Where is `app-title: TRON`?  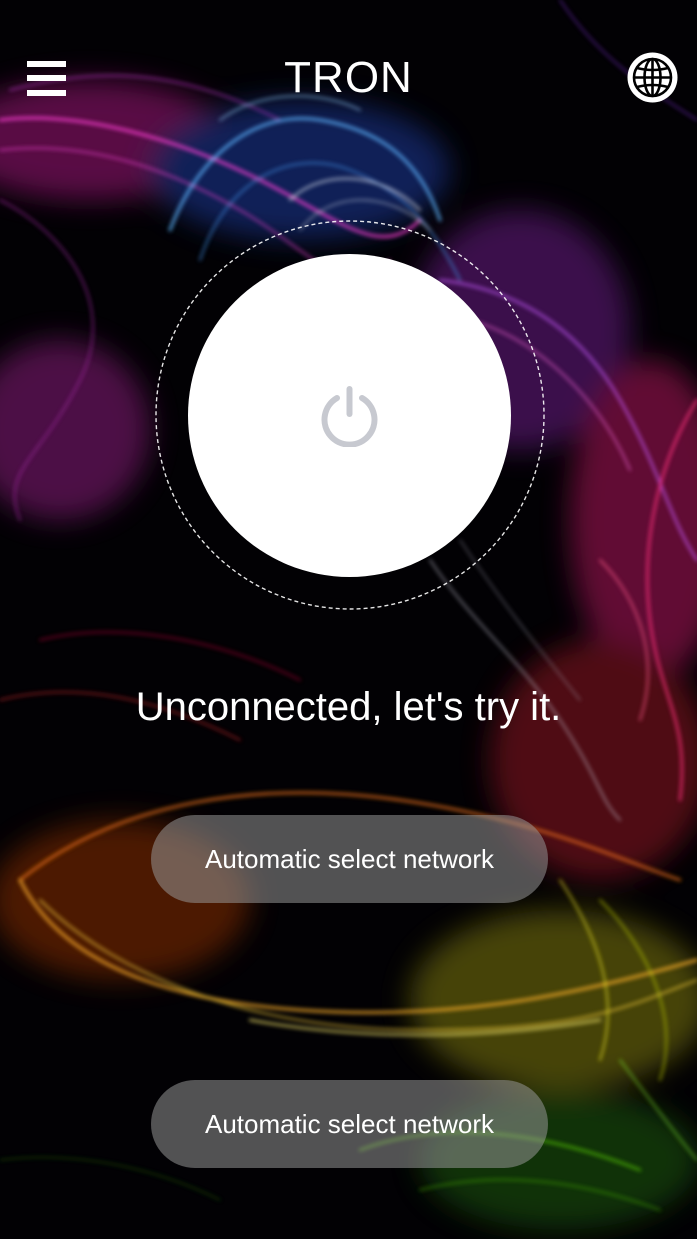
app-title: TRON is located at coordinates (348, 77).